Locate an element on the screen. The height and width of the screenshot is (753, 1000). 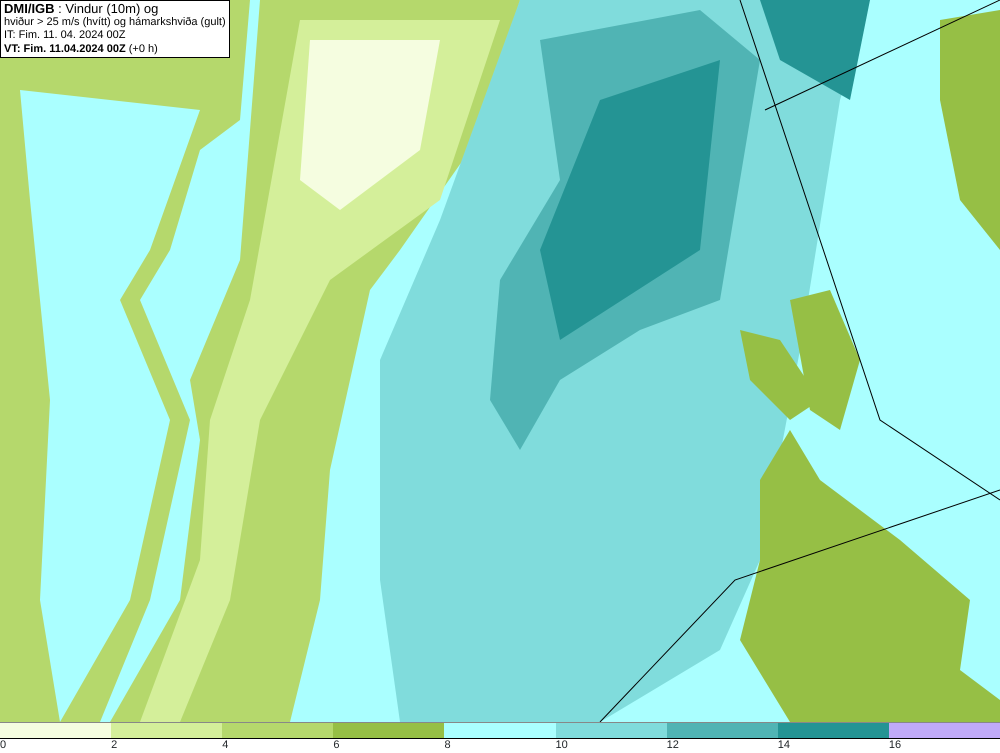
time-label: IT: Fim. 11. 04. 2024 00Z is located at coordinates (65, 35).